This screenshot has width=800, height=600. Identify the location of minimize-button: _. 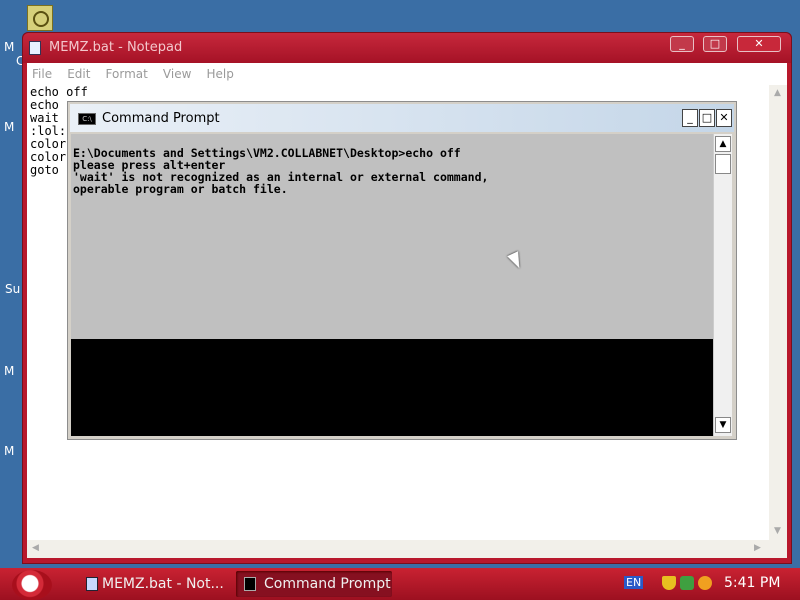
(682, 44).